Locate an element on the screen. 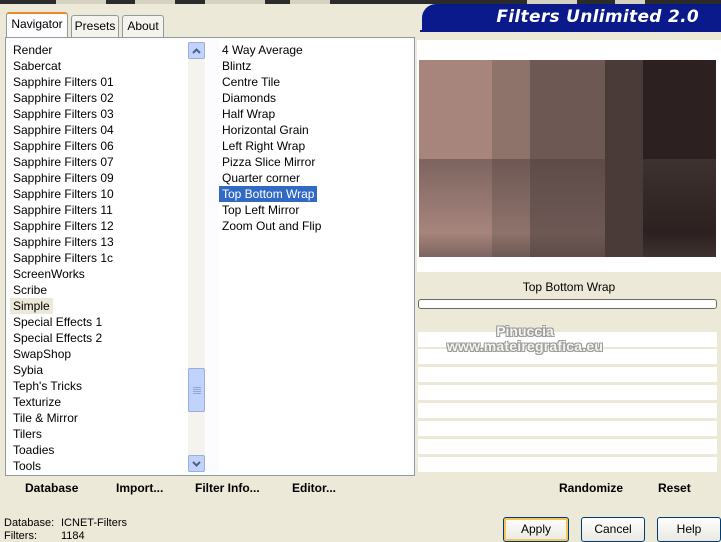 This screenshot has width=721, height=542. tab-navigator: Navigator is located at coordinates (37, 25).